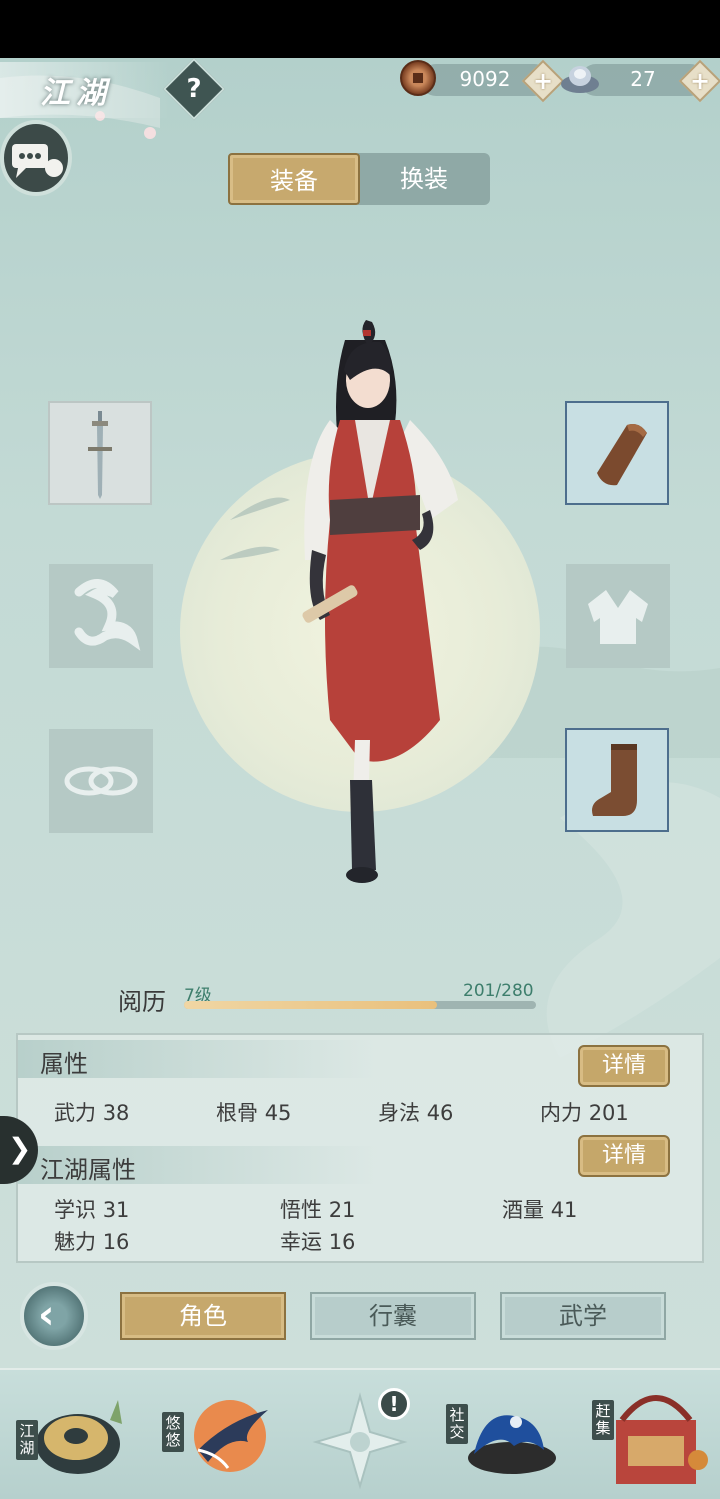  Describe the element at coordinates (424, 179) in the screenshot. I see `tab-outfit: 换装` at that location.